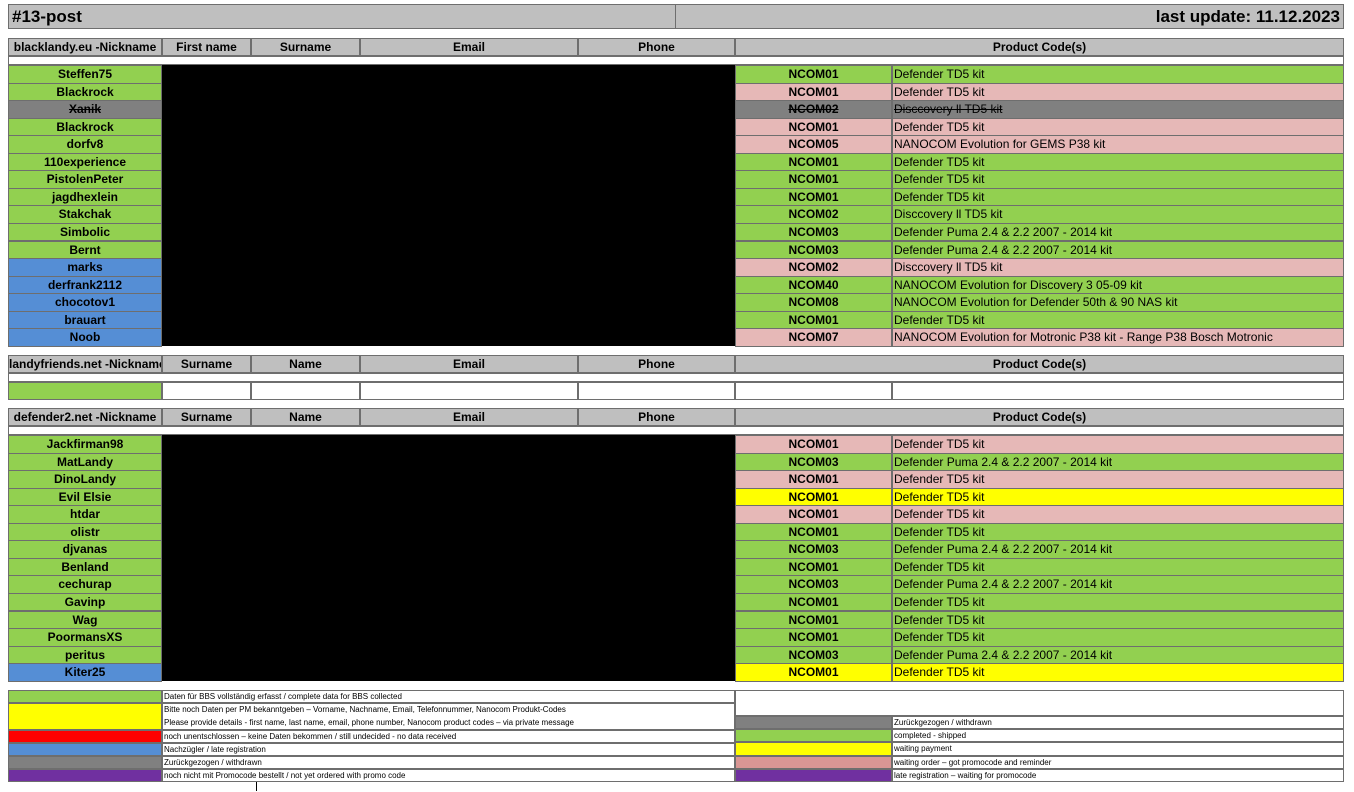  What do you see at coordinates (85, 214) in the screenshot?
I see `nickname-cell: Stakchak` at bounding box center [85, 214].